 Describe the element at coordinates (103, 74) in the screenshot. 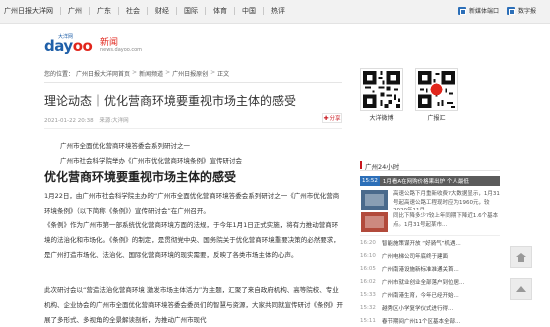

I see `breadcrumb-home: 广州日报大洋网首页` at that location.